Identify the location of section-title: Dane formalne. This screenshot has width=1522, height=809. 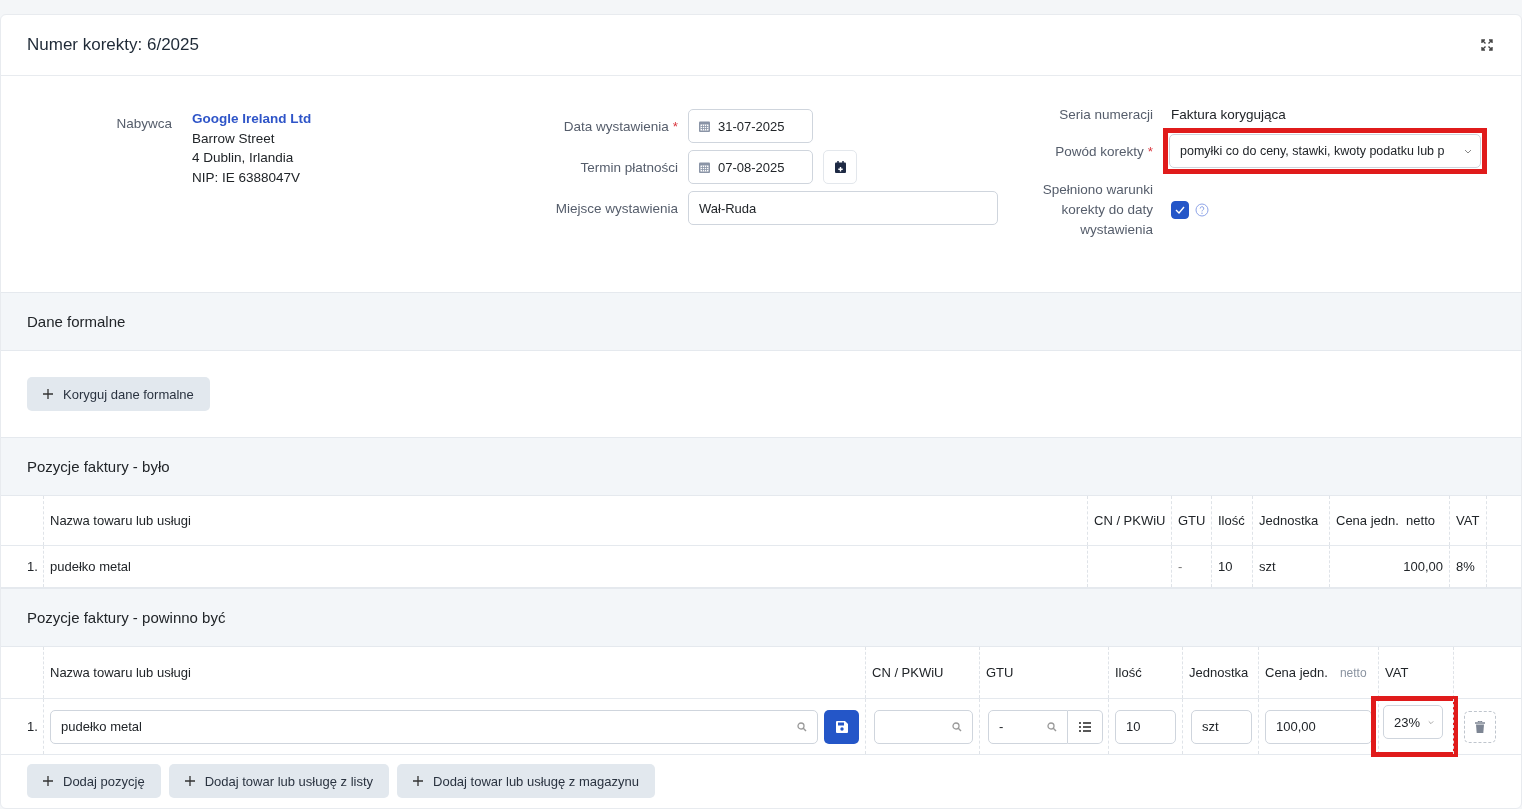
(76, 321).